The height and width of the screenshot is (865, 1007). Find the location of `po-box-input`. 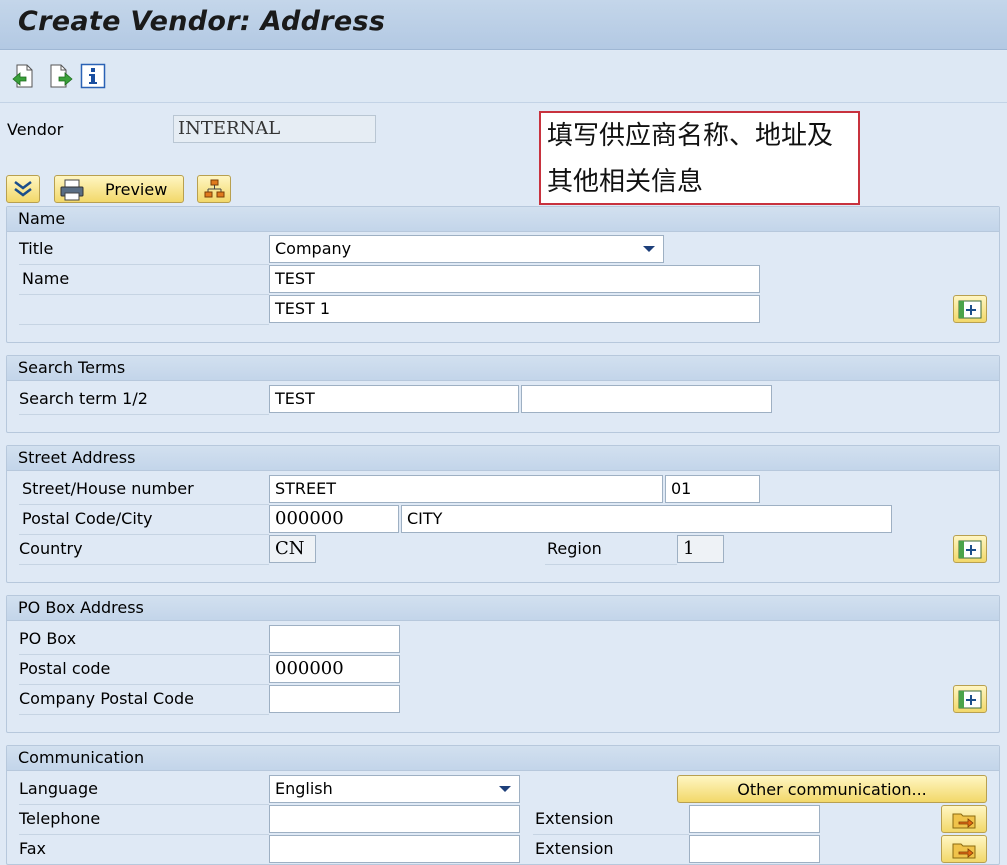

po-box-input is located at coordinates (334, 639).